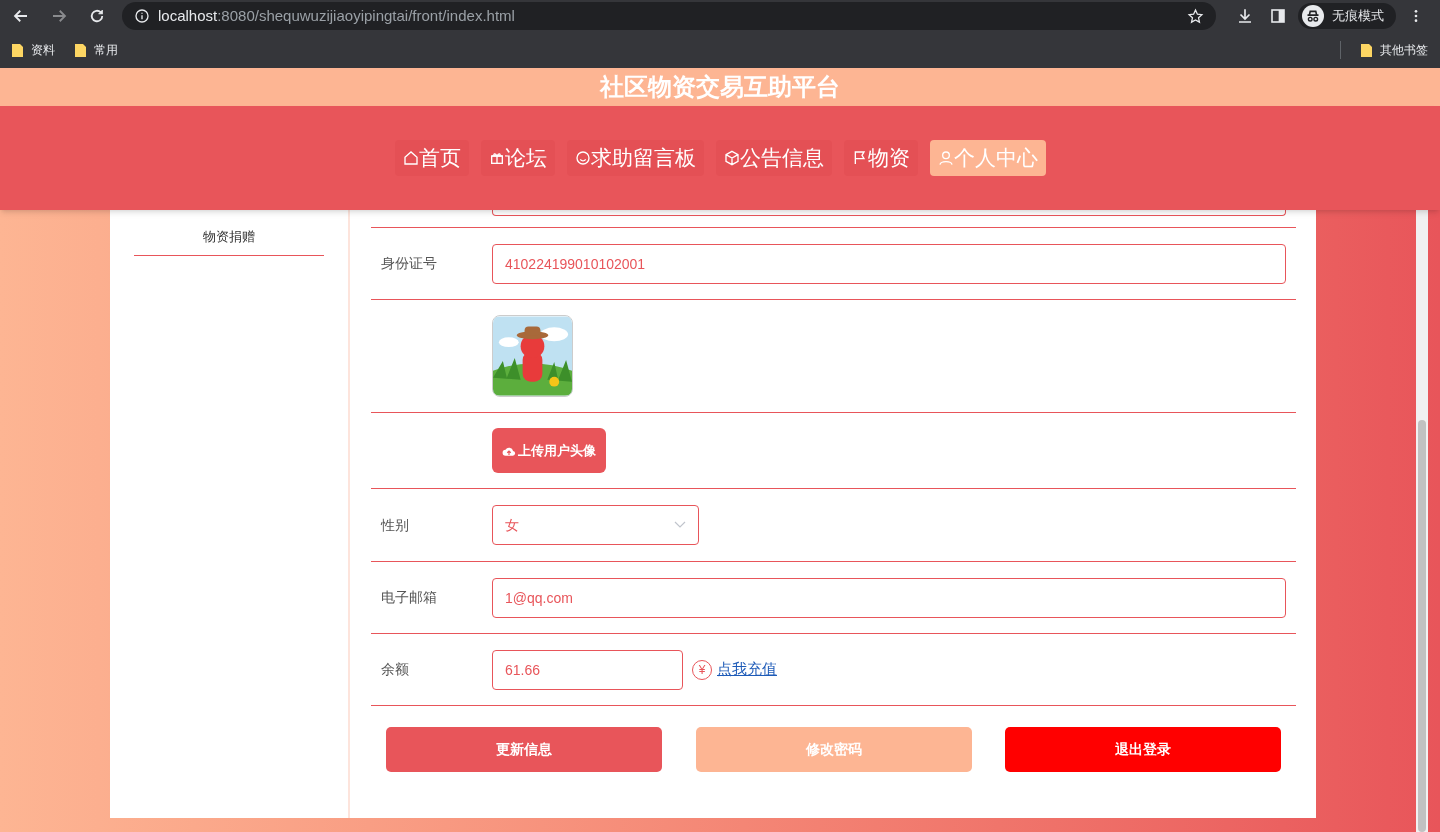 Image resolution: width=1440 pixels, height=832 pixels. I want to click on input-field: 410224199010102001, so click(889, 263).